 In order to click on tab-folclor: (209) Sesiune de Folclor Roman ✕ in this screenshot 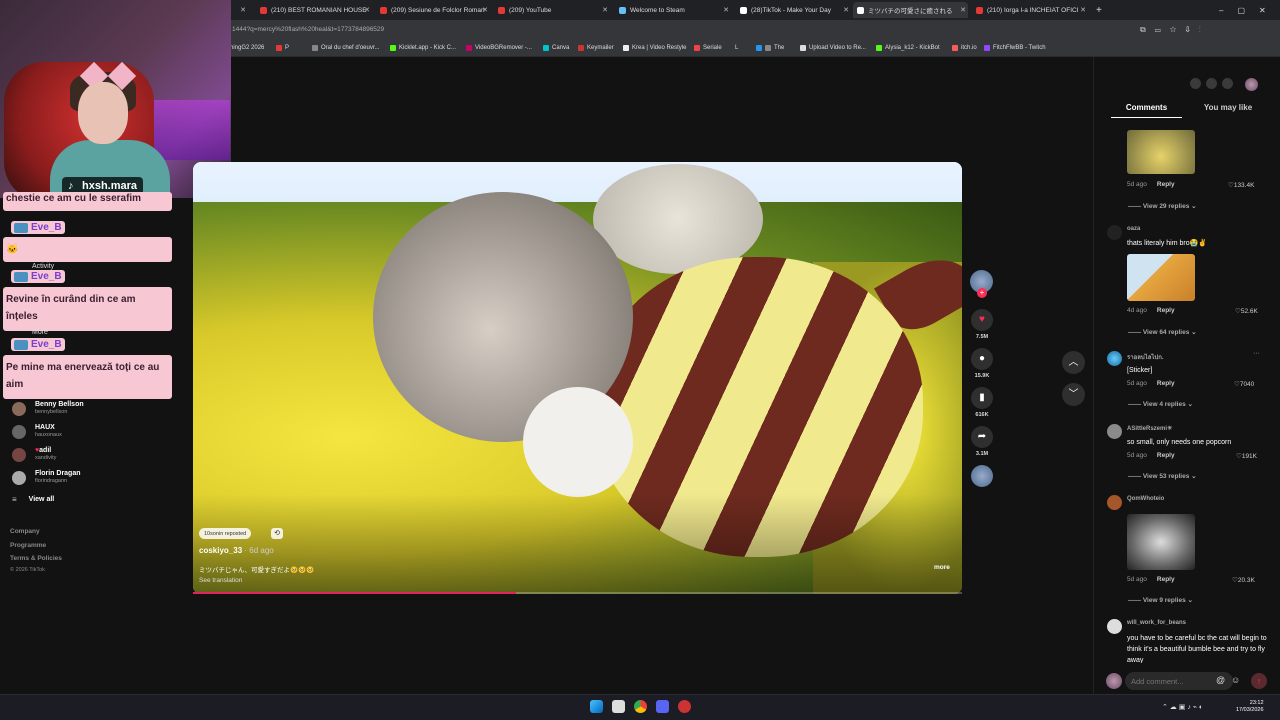, I will do `click(433, 10)`.